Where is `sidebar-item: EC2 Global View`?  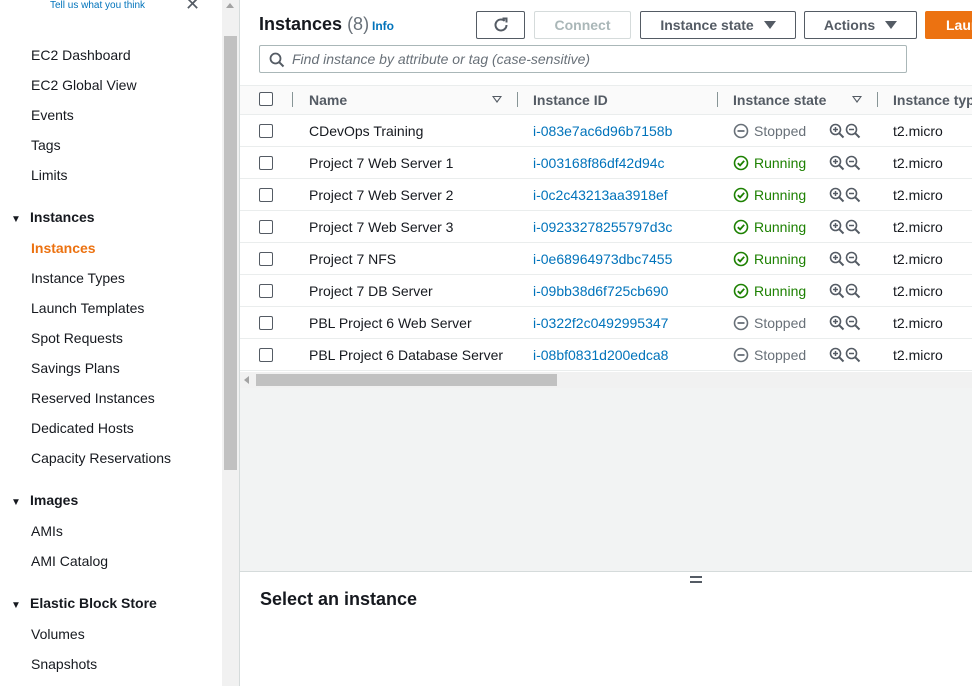
sidebar-item: EC2 Global View is located at coordinates (84, 85).